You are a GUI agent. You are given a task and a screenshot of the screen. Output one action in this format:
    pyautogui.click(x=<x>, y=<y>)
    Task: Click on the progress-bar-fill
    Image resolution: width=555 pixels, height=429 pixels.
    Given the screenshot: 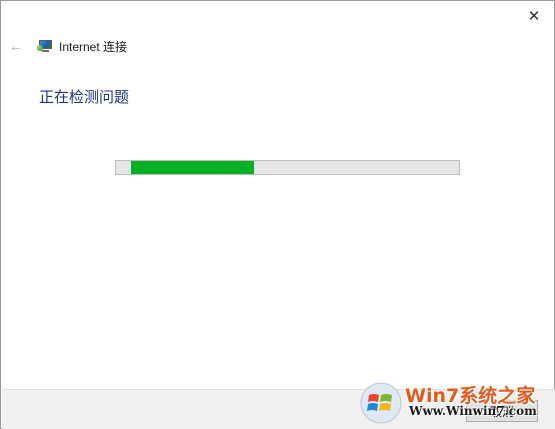 What is the action you would take?
    pyautogui.click(x=192, y=167)
    